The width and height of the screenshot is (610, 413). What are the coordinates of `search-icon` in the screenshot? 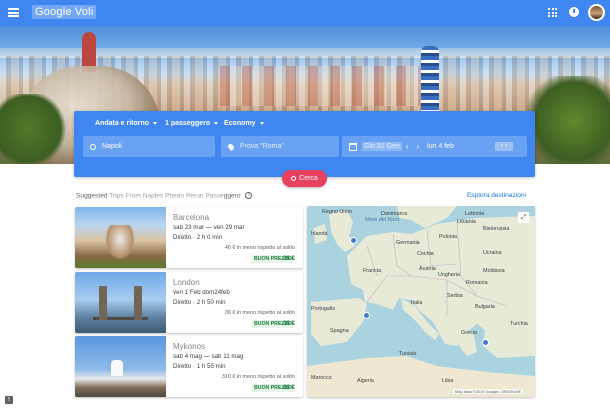 It's located at (294, 178).